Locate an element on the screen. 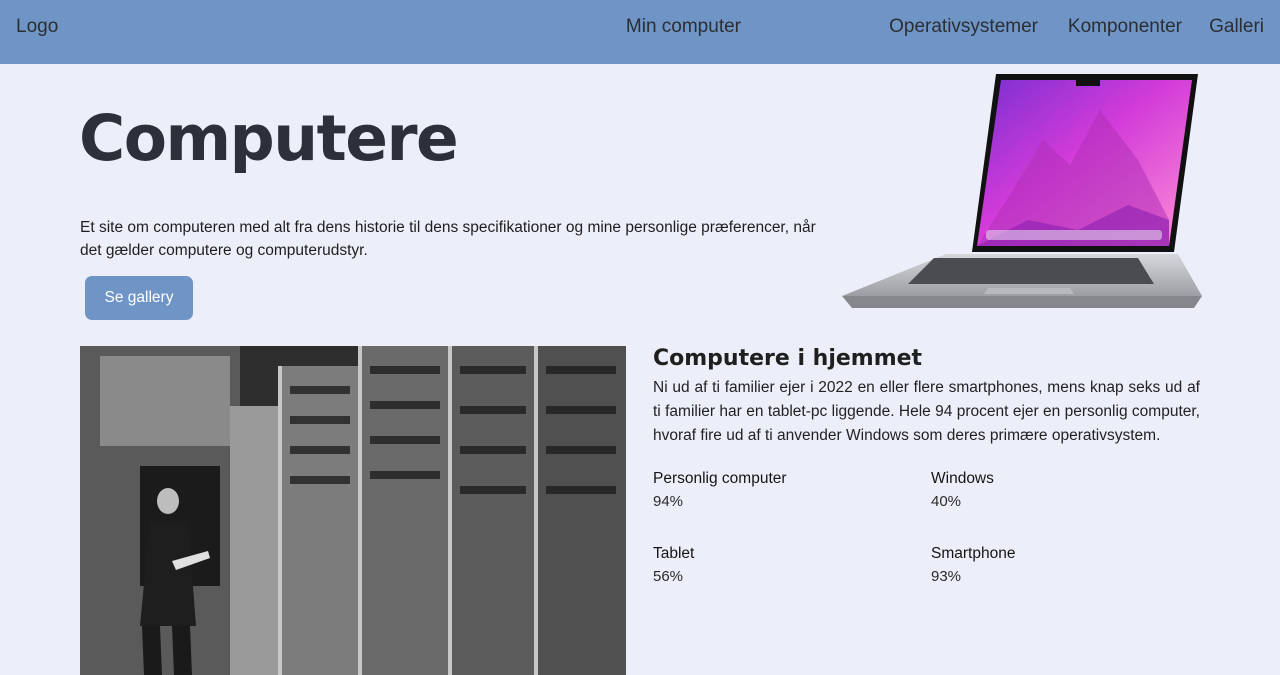 The image size is (1280, 675). stat-smartphone: Smartphone 93% is located at coordinates (1061, 565).